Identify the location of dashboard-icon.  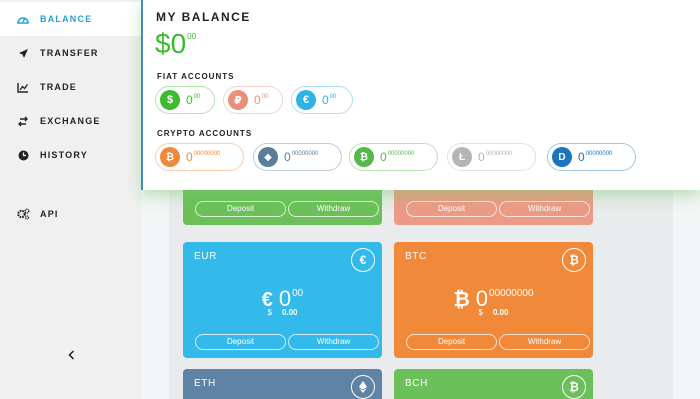
(23, 19).